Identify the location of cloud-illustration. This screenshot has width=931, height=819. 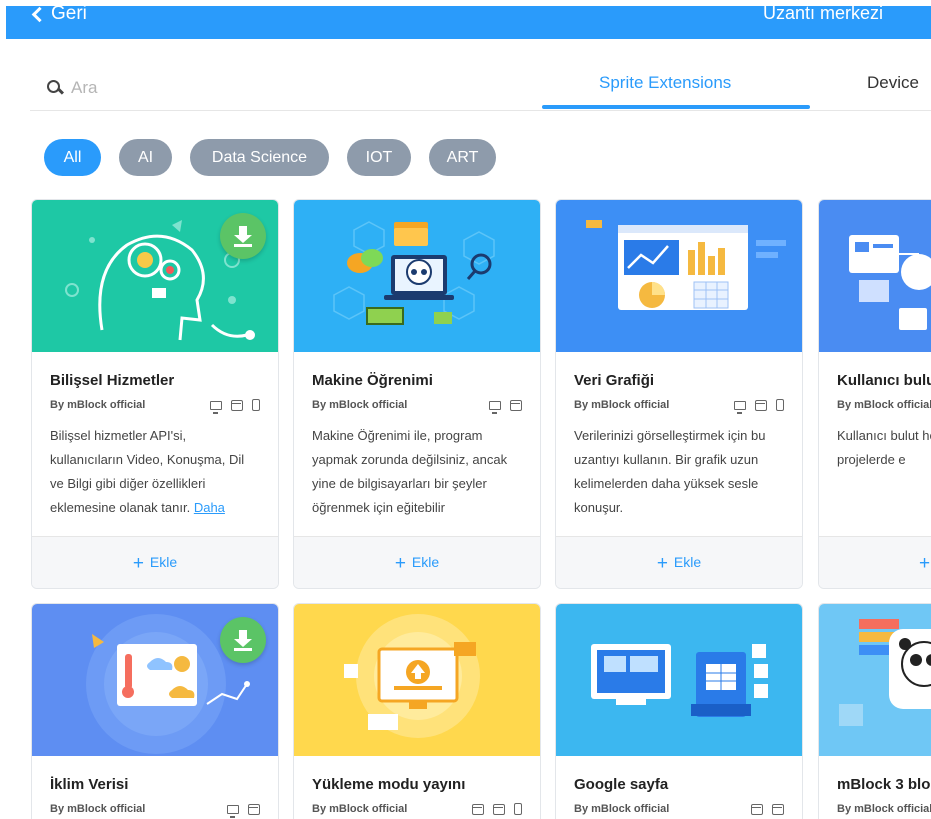
(890, 282).